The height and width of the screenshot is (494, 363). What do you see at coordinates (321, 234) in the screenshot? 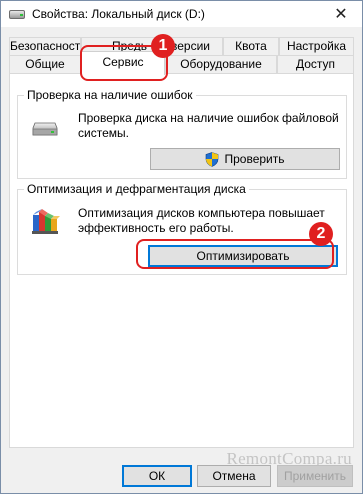
I see `step-badge-2: 2` at bounding box center [321, 234].